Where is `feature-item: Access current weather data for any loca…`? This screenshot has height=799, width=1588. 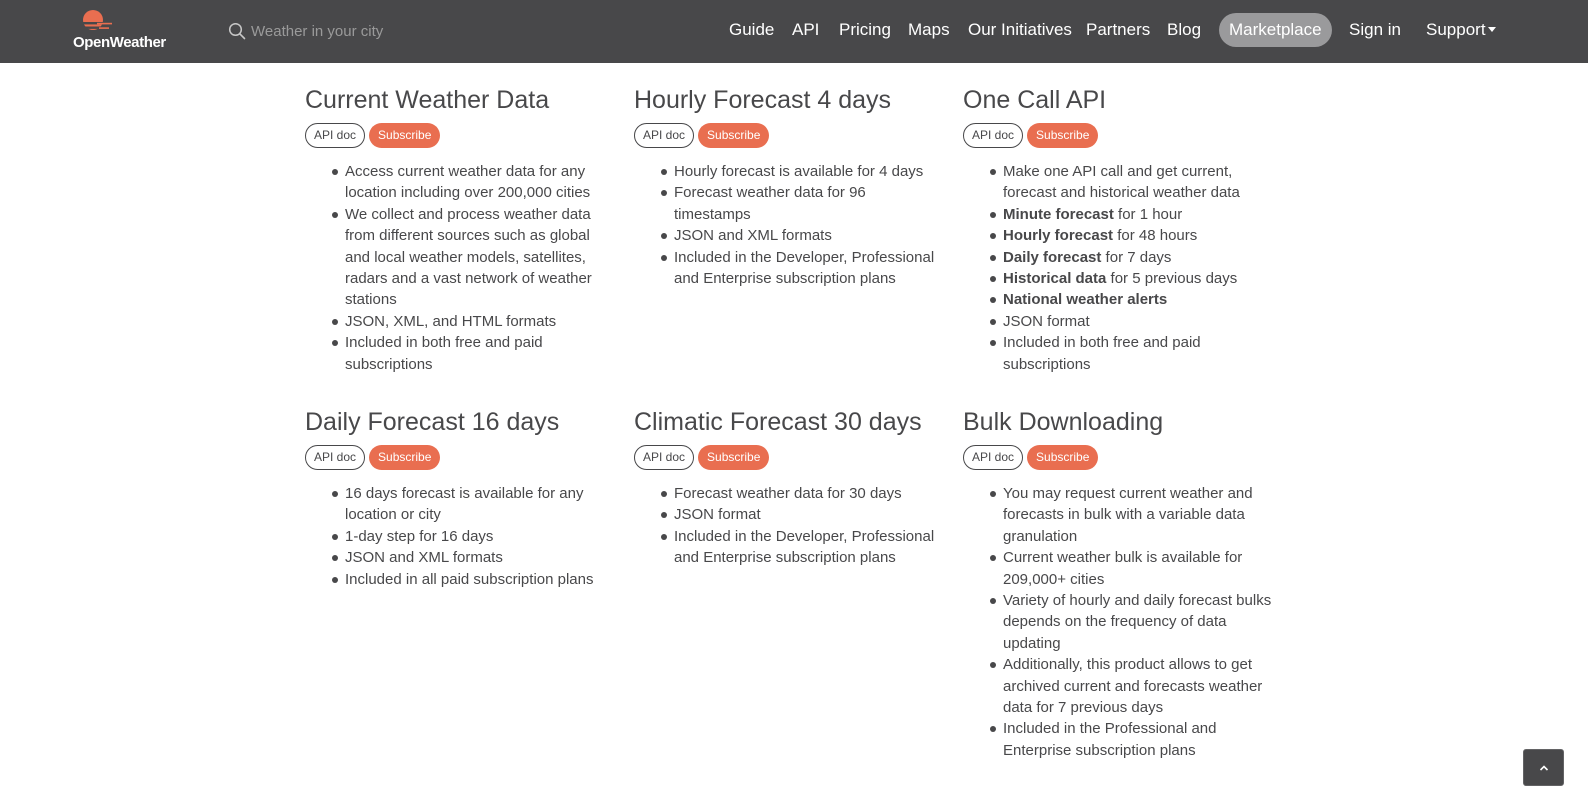 feature-item: Access current weather data for any loca… is located at coordinates (473, 182).